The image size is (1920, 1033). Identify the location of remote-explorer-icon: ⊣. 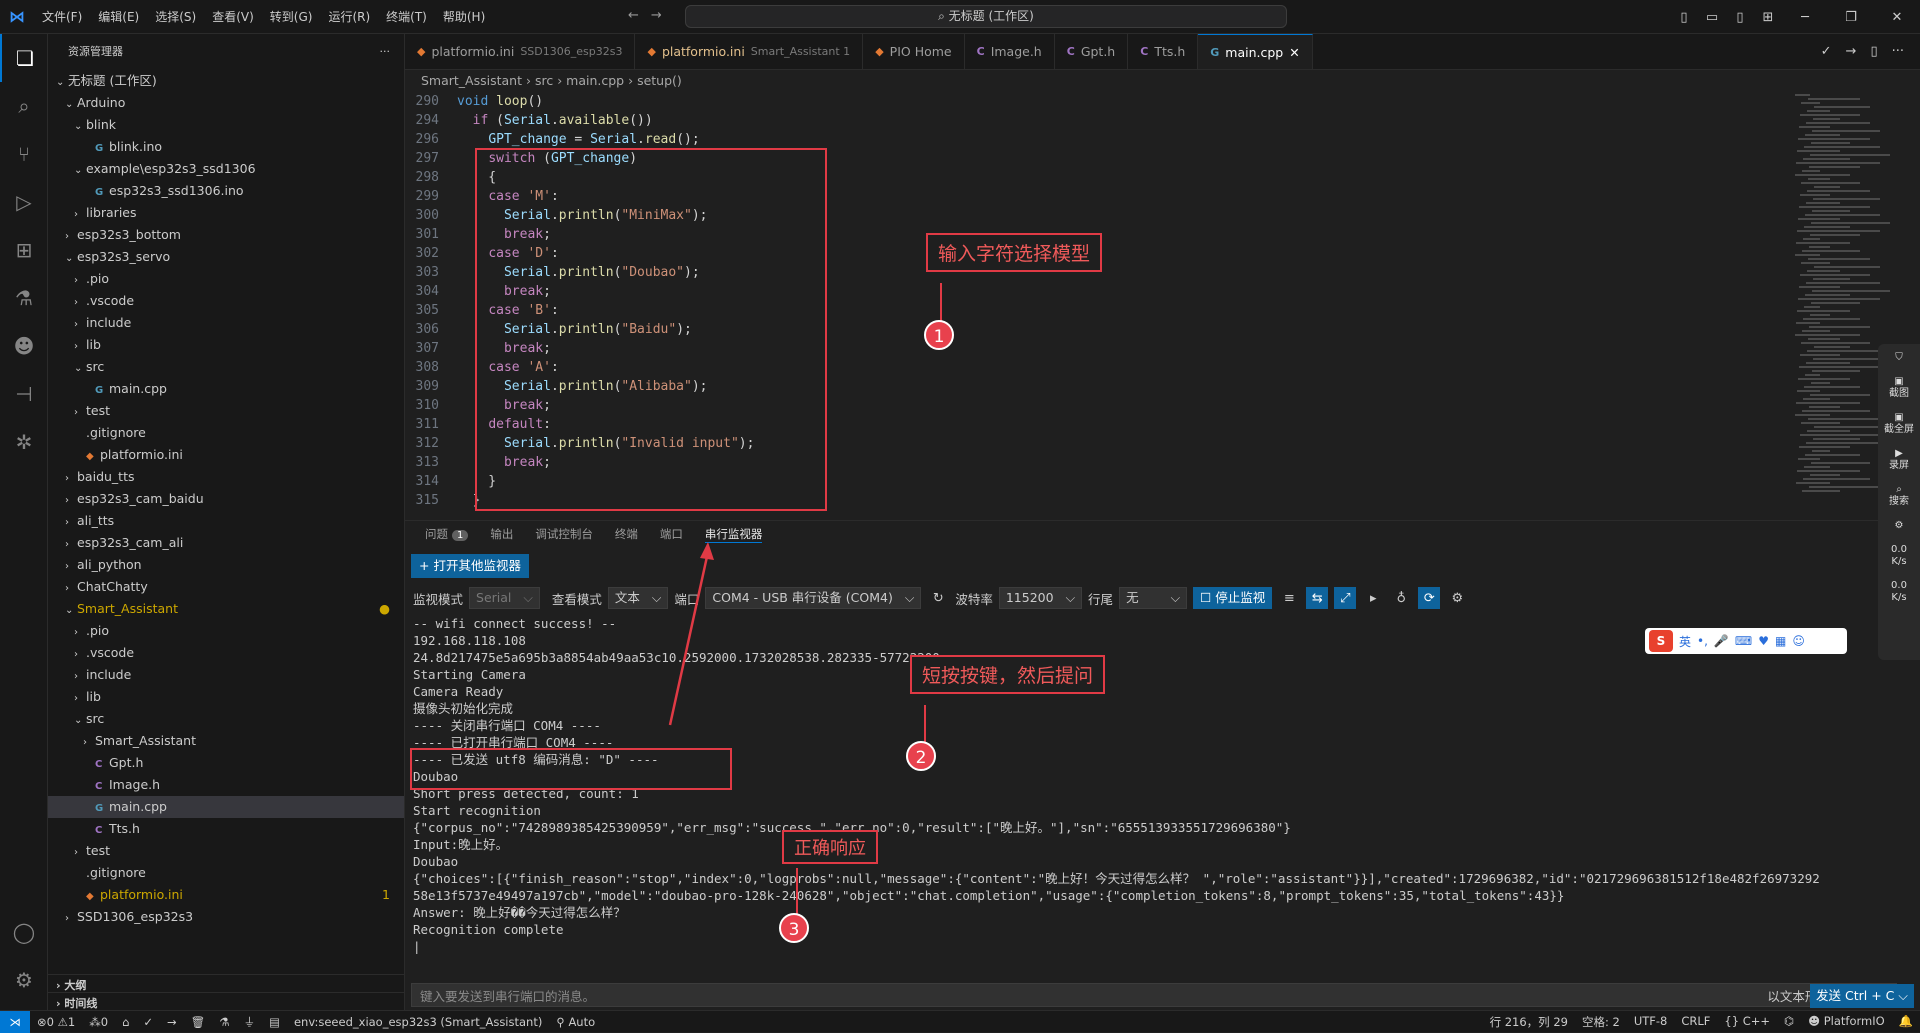
(24, 394).